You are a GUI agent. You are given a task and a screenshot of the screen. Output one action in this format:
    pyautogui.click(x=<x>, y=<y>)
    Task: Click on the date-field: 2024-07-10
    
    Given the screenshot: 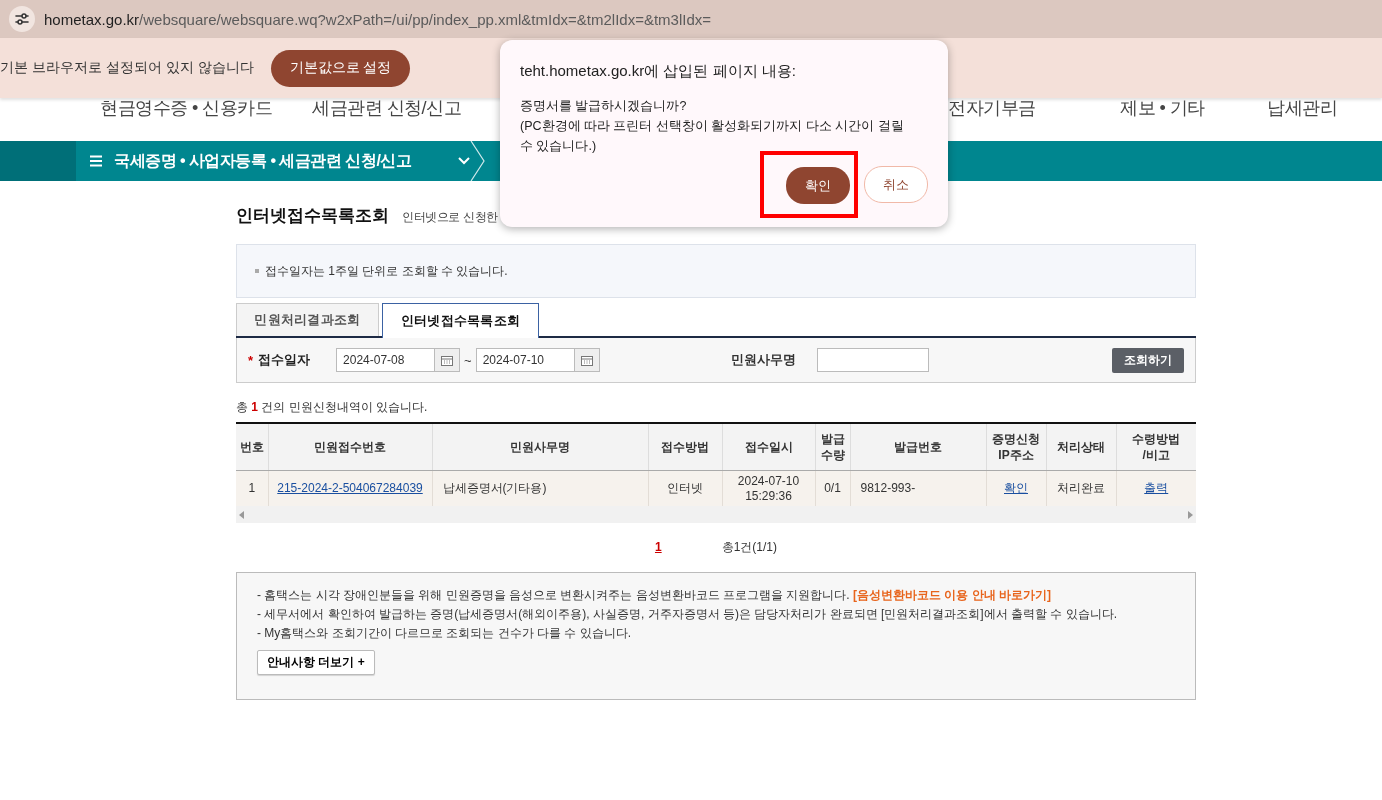 What is the action you would take?
    pyautogui.click(x=525, y=360)
    